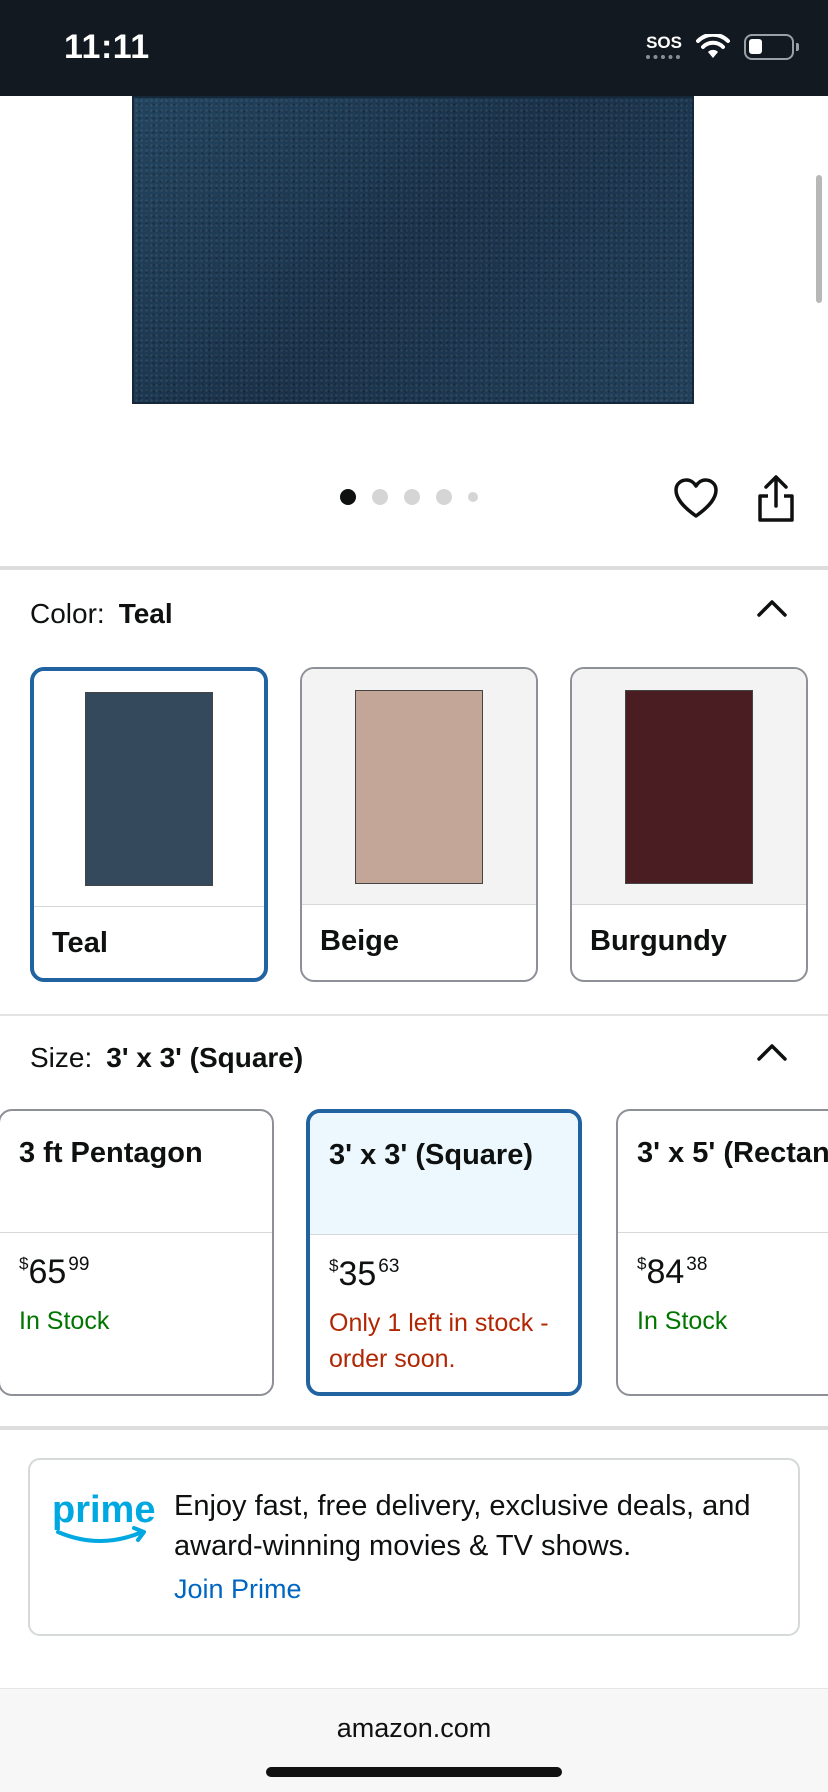 The height and width of the screenshot is (1792, 828). What do you see at coordinates (713, 46) in the screenshot?
I see `wifi-icon` at bounding box center [713, 46].